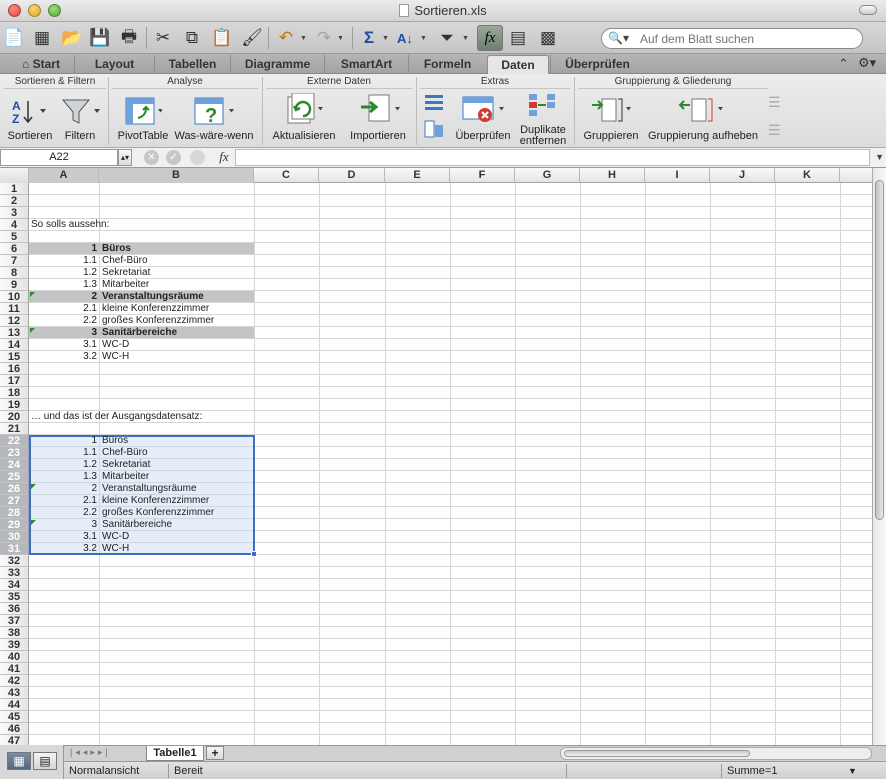  What do you see at coordinates (742, 175) in the screenshot?
I see `column-header-j: J` at bounding box center [742, 175].